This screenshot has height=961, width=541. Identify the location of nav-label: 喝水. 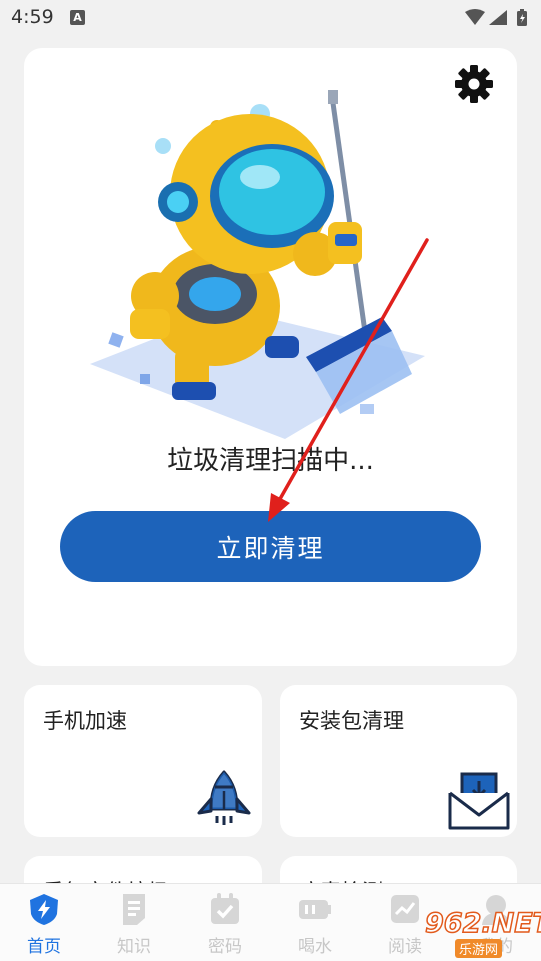
(315, 947).